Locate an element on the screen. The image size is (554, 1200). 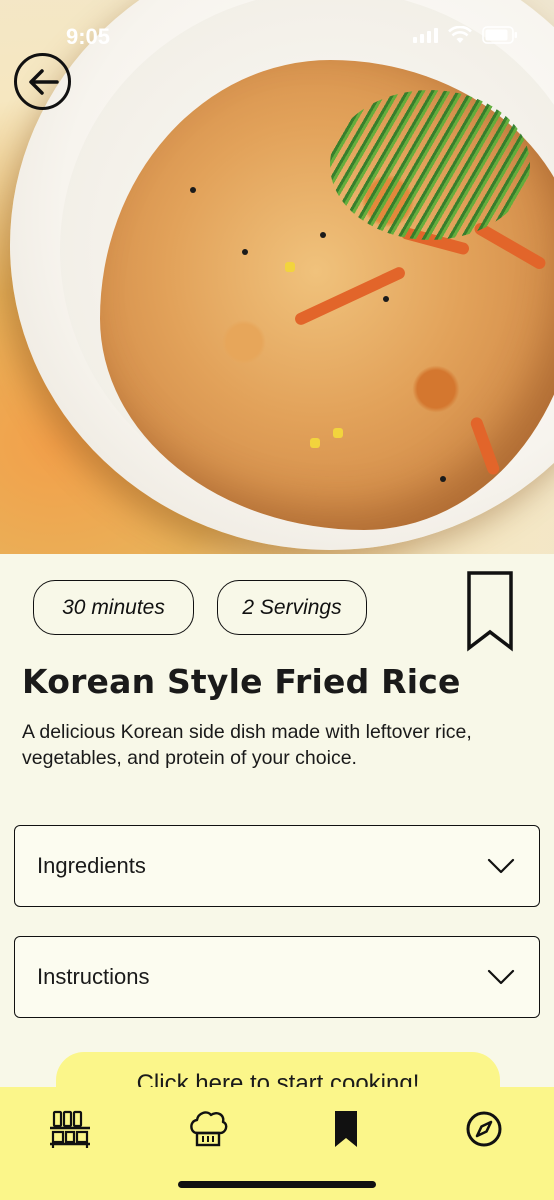
status-icons is located at coordinates (465, 35).